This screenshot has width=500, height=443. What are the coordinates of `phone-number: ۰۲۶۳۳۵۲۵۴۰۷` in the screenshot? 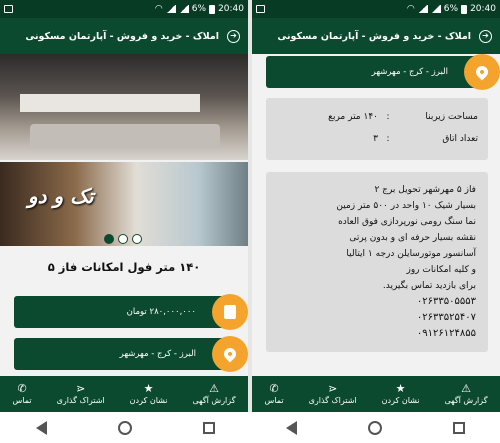 It's located at (377, 318).